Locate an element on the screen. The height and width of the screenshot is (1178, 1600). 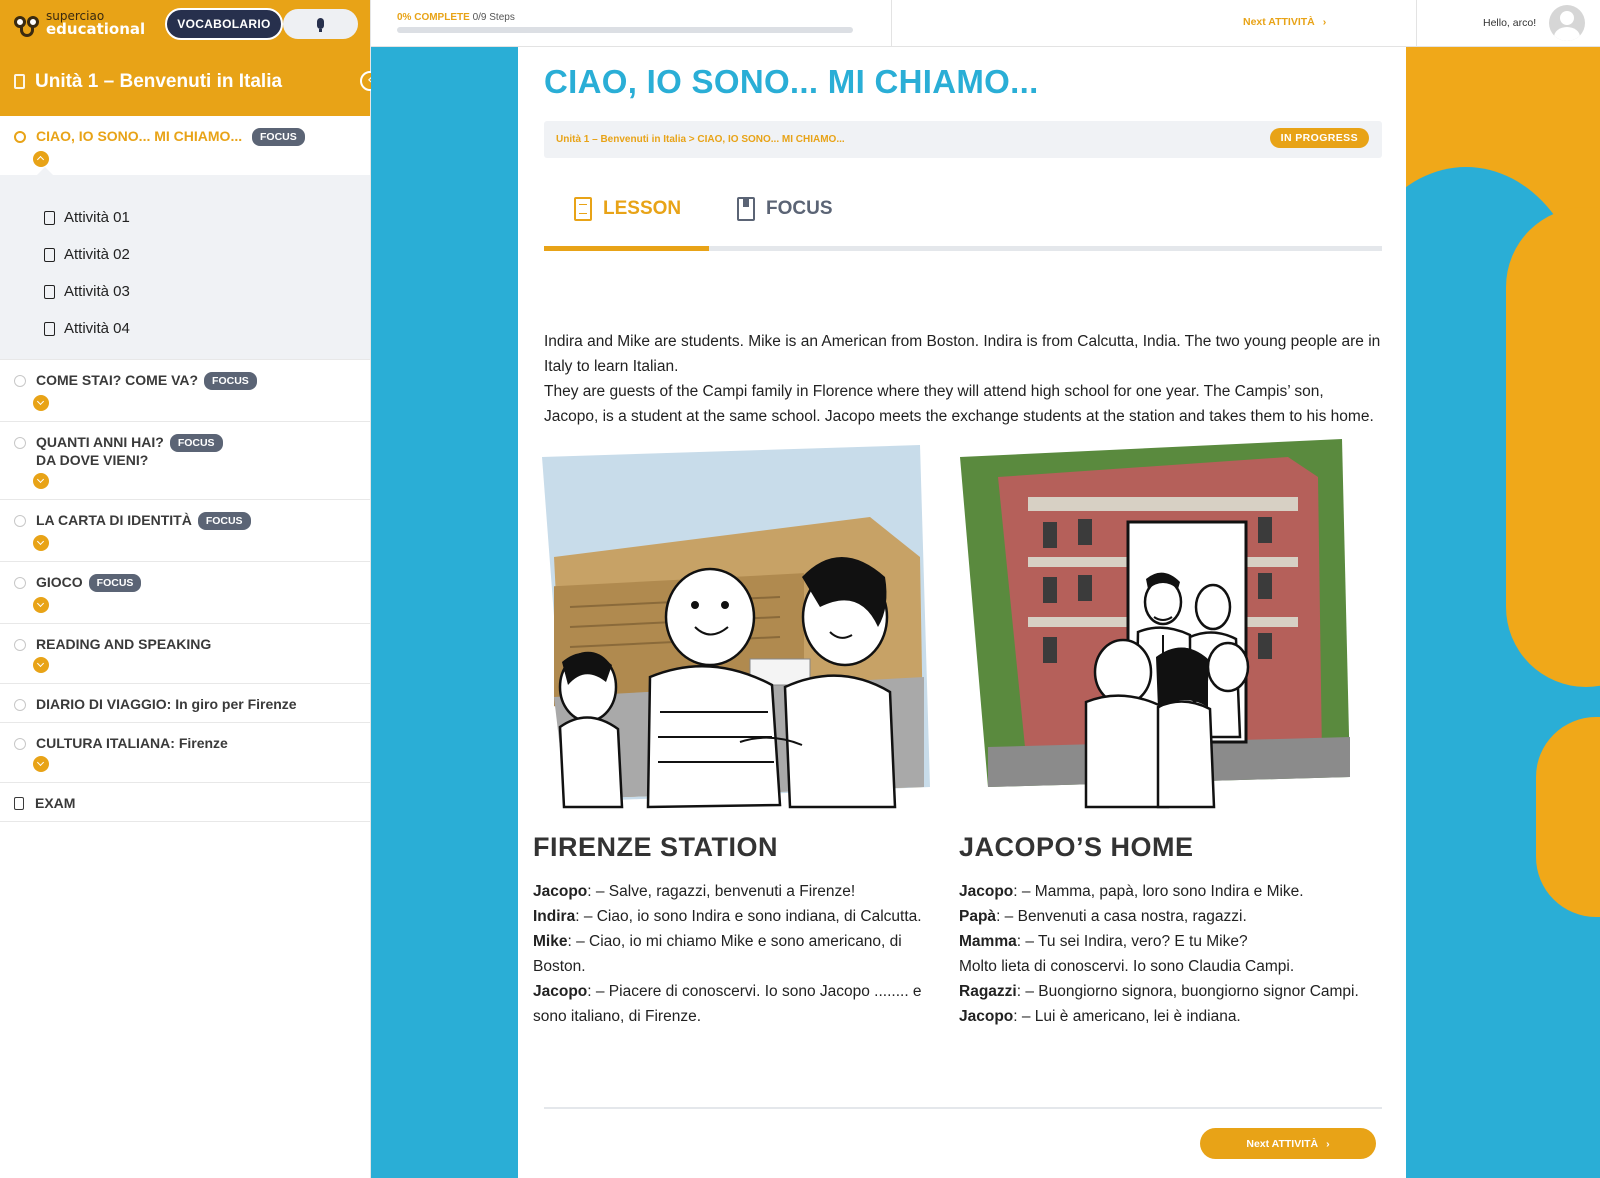
tab-label: FOCUS is located at coordinates (799, 208).